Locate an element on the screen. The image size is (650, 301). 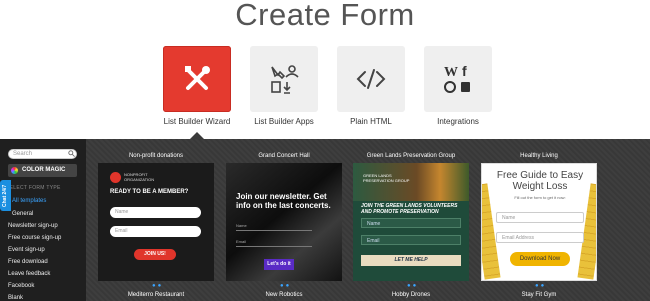
sidebar-item-event: Event sign-up is located at coordinates (26, 250).